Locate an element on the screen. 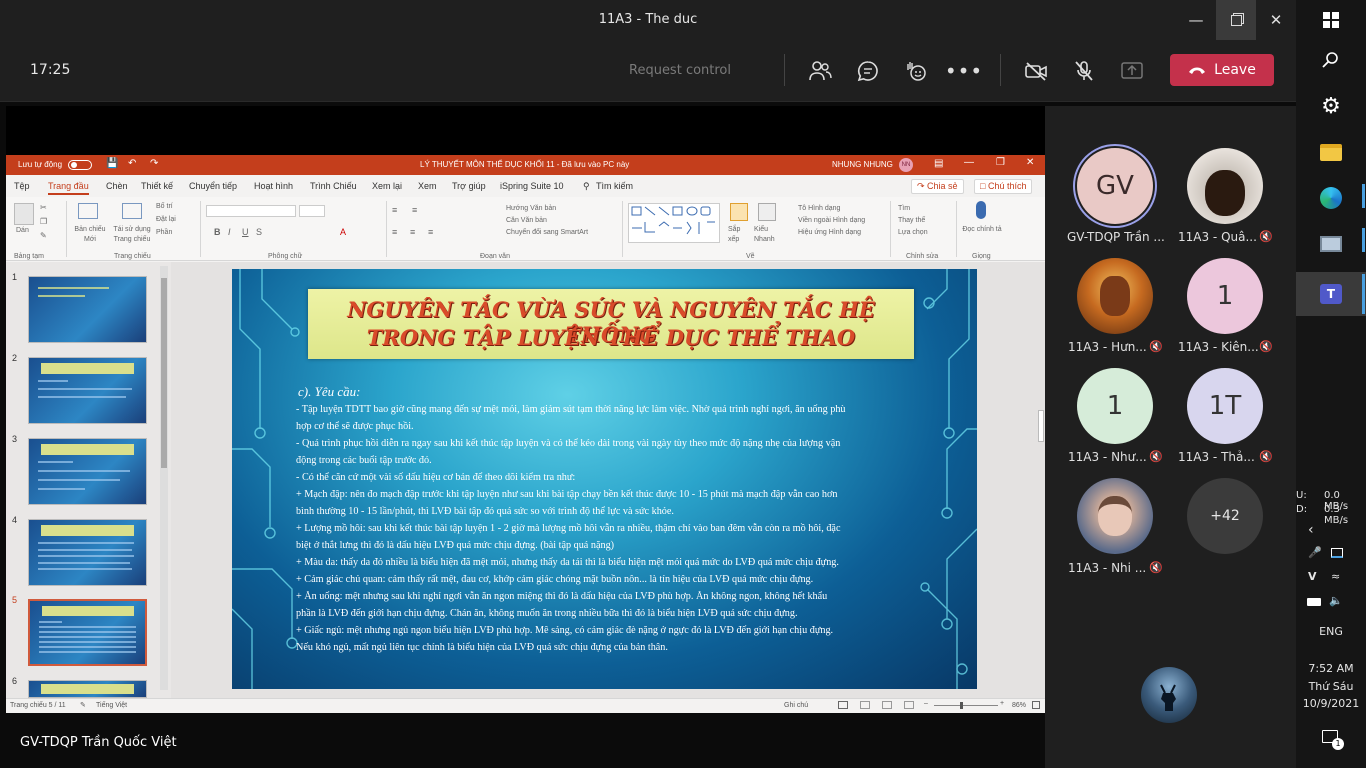 The width and height of the screenshot is (1366, 768). section-button: Phần is located at coordinates (164, 232).